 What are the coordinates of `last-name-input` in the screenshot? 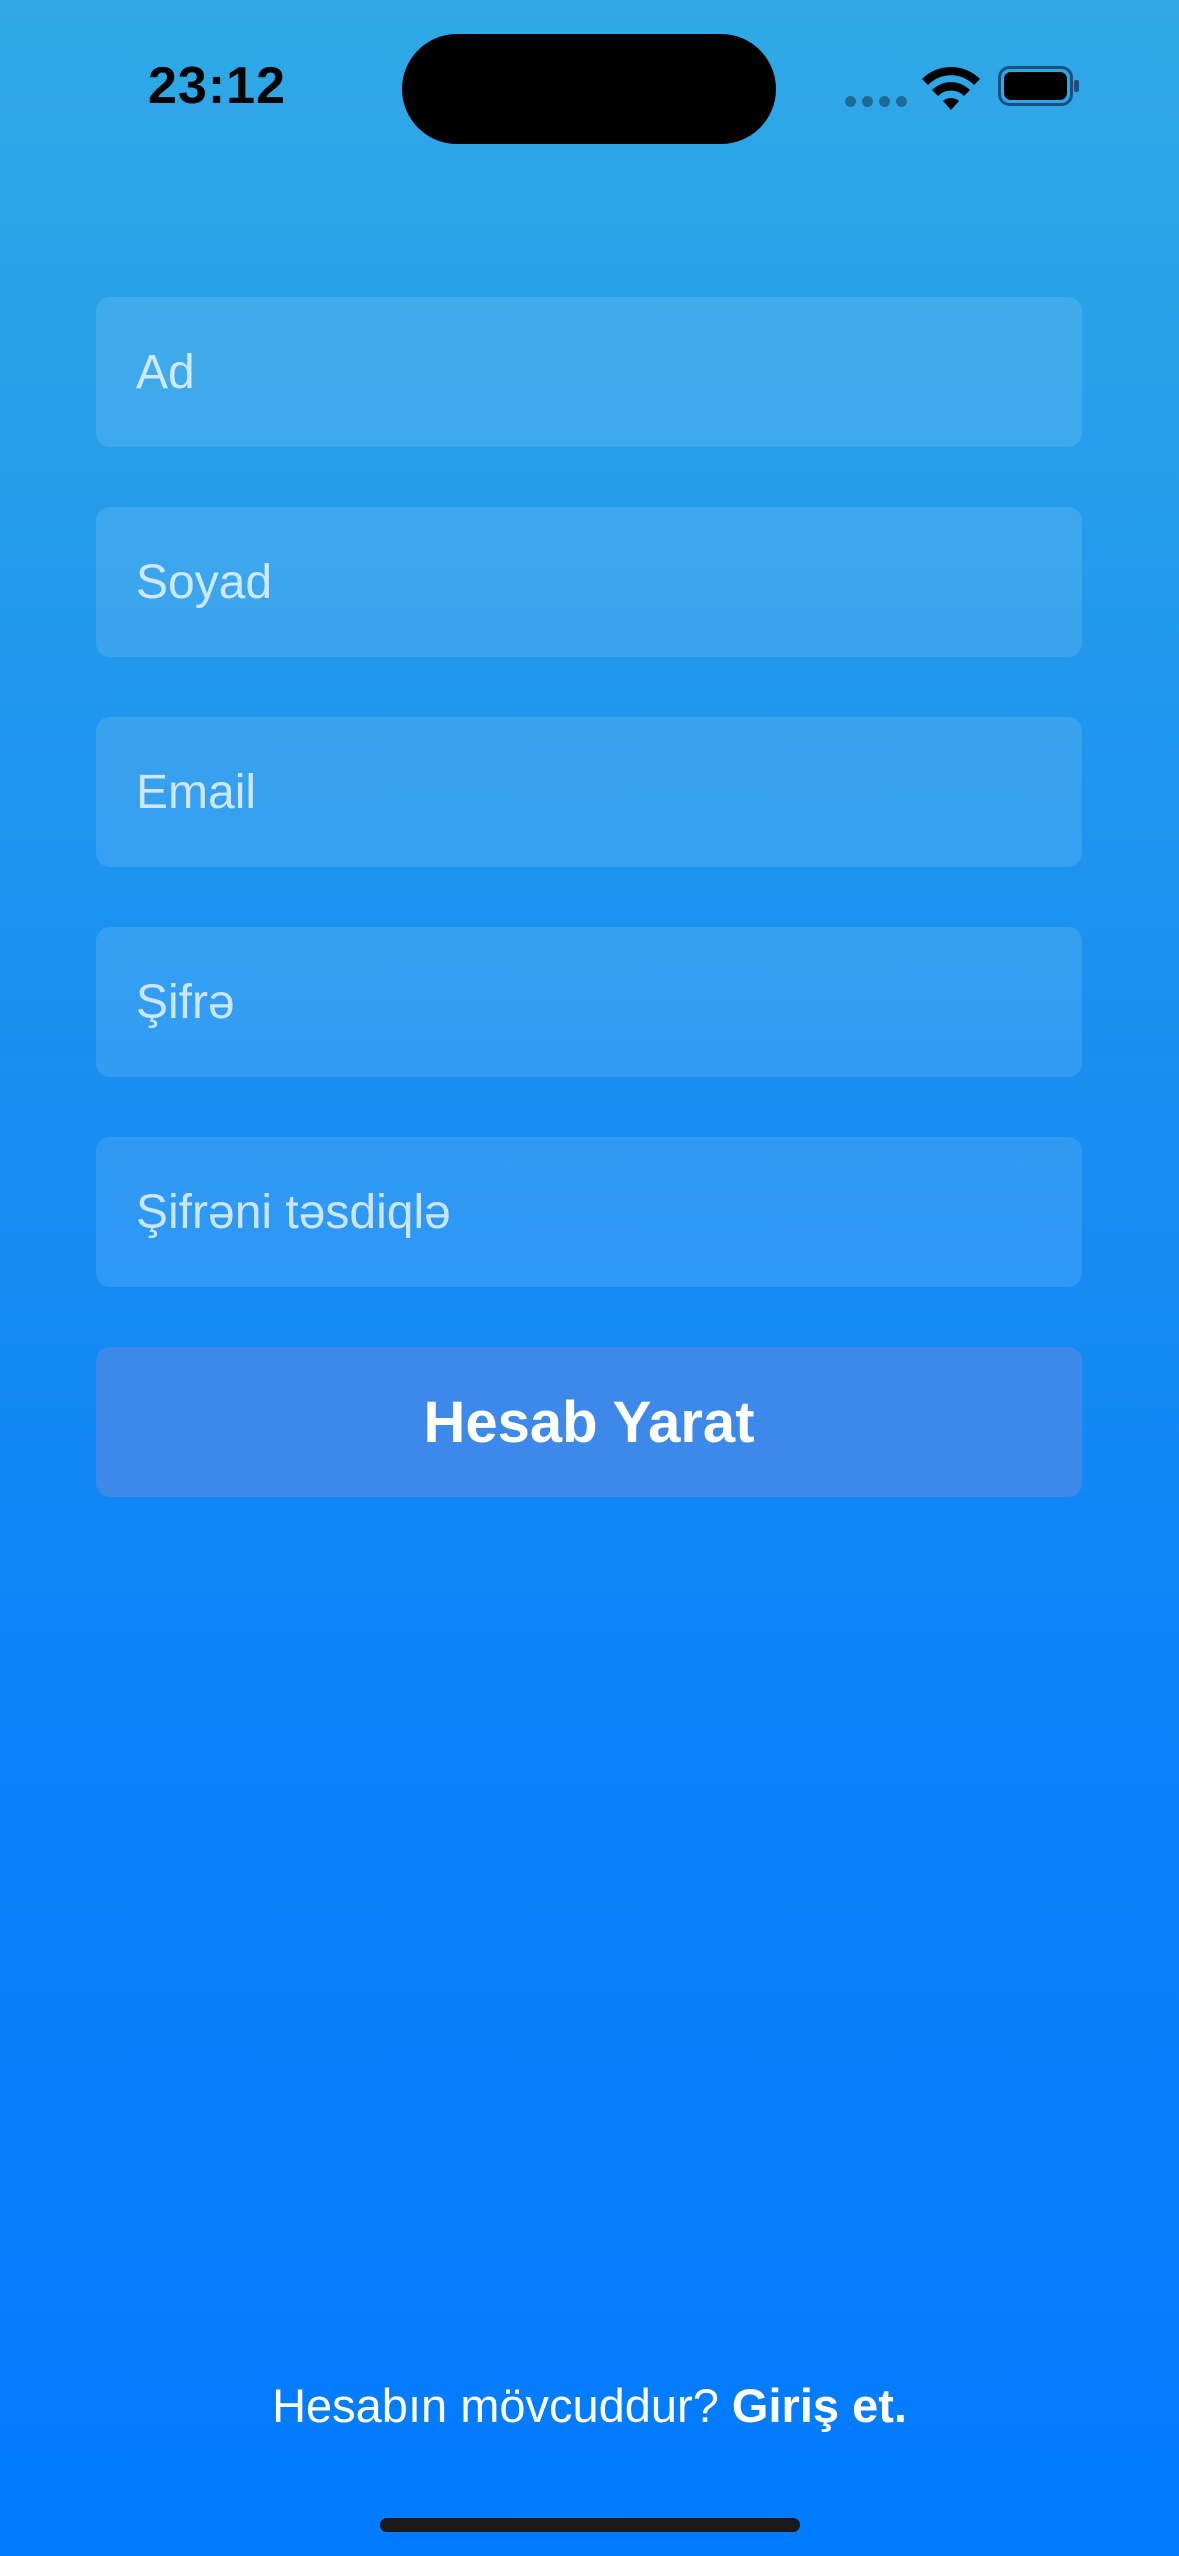 It's located at (589, 582).